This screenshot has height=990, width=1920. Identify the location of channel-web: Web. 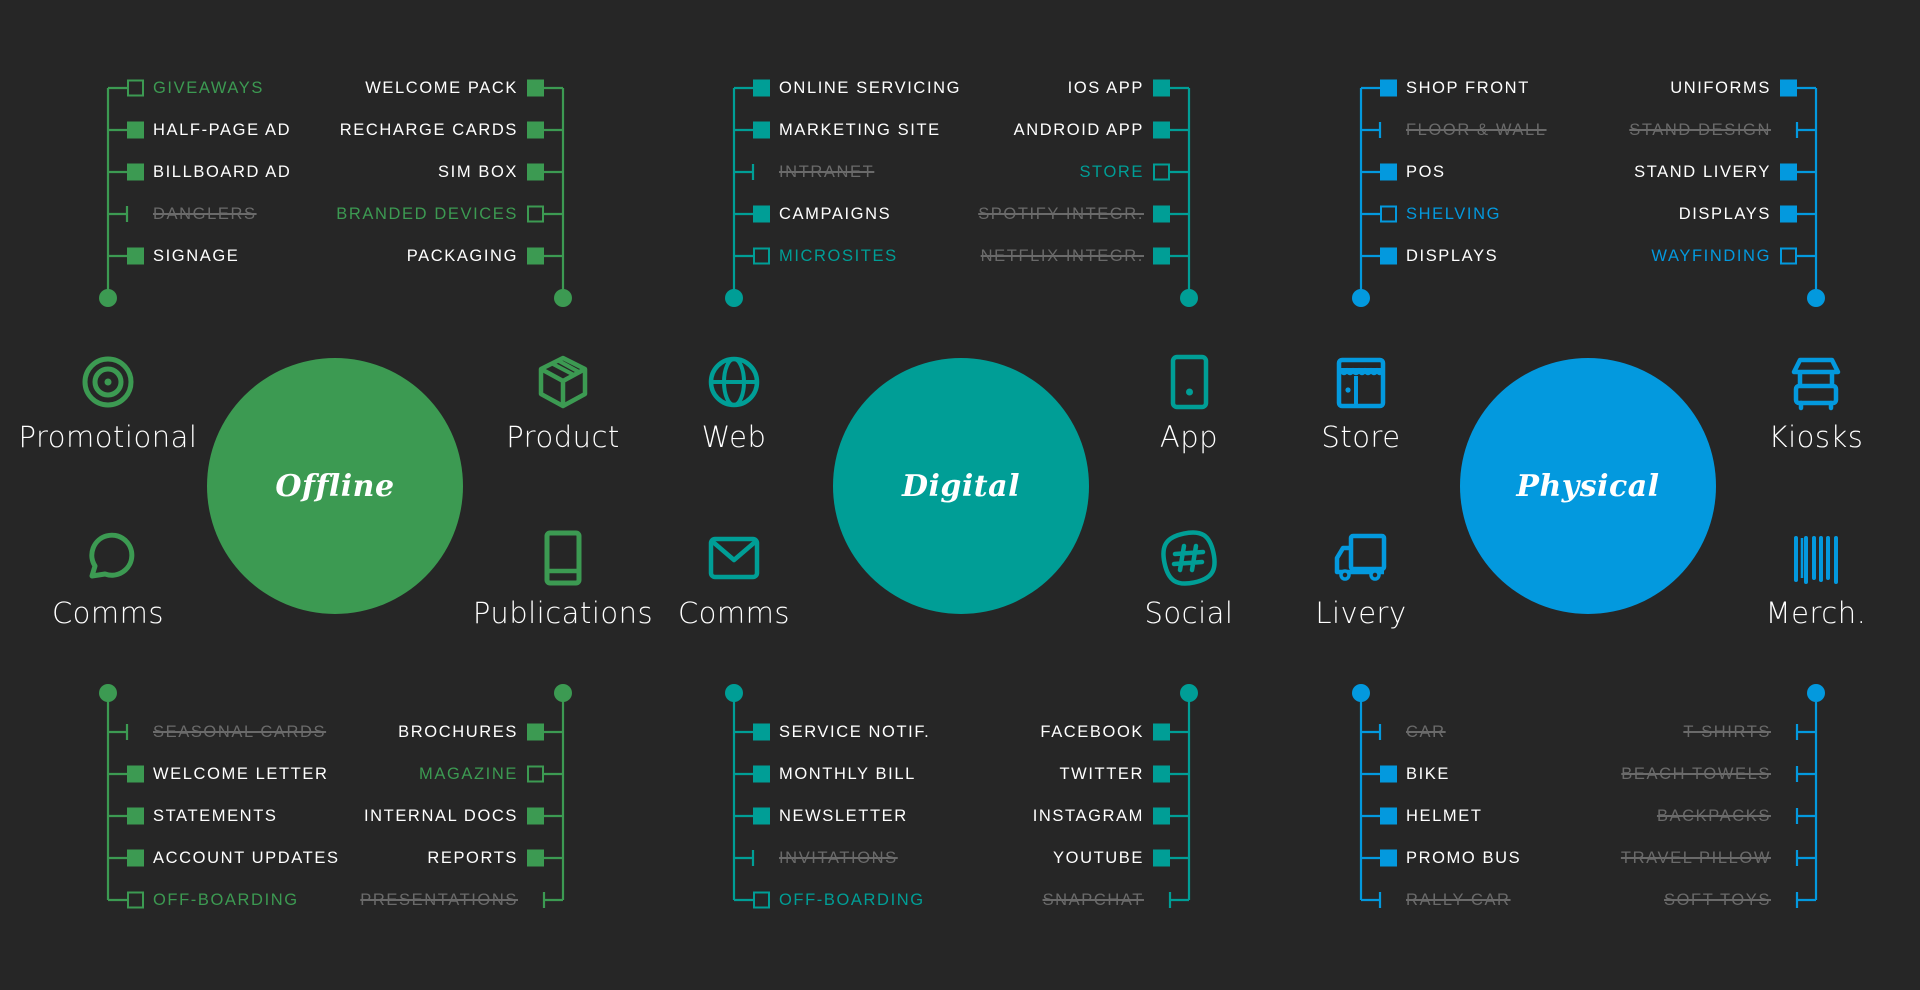
(734, 403).